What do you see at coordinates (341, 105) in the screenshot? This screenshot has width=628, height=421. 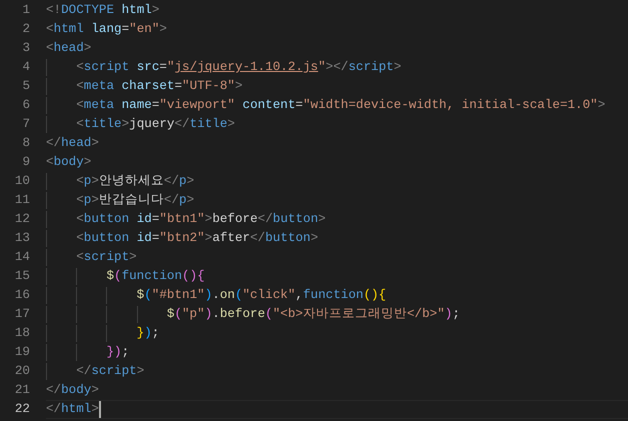 I see `code-line: <meta name="viewport" content="width=device-width, initial-scale=1.0">` at bounding box center [341, 105].